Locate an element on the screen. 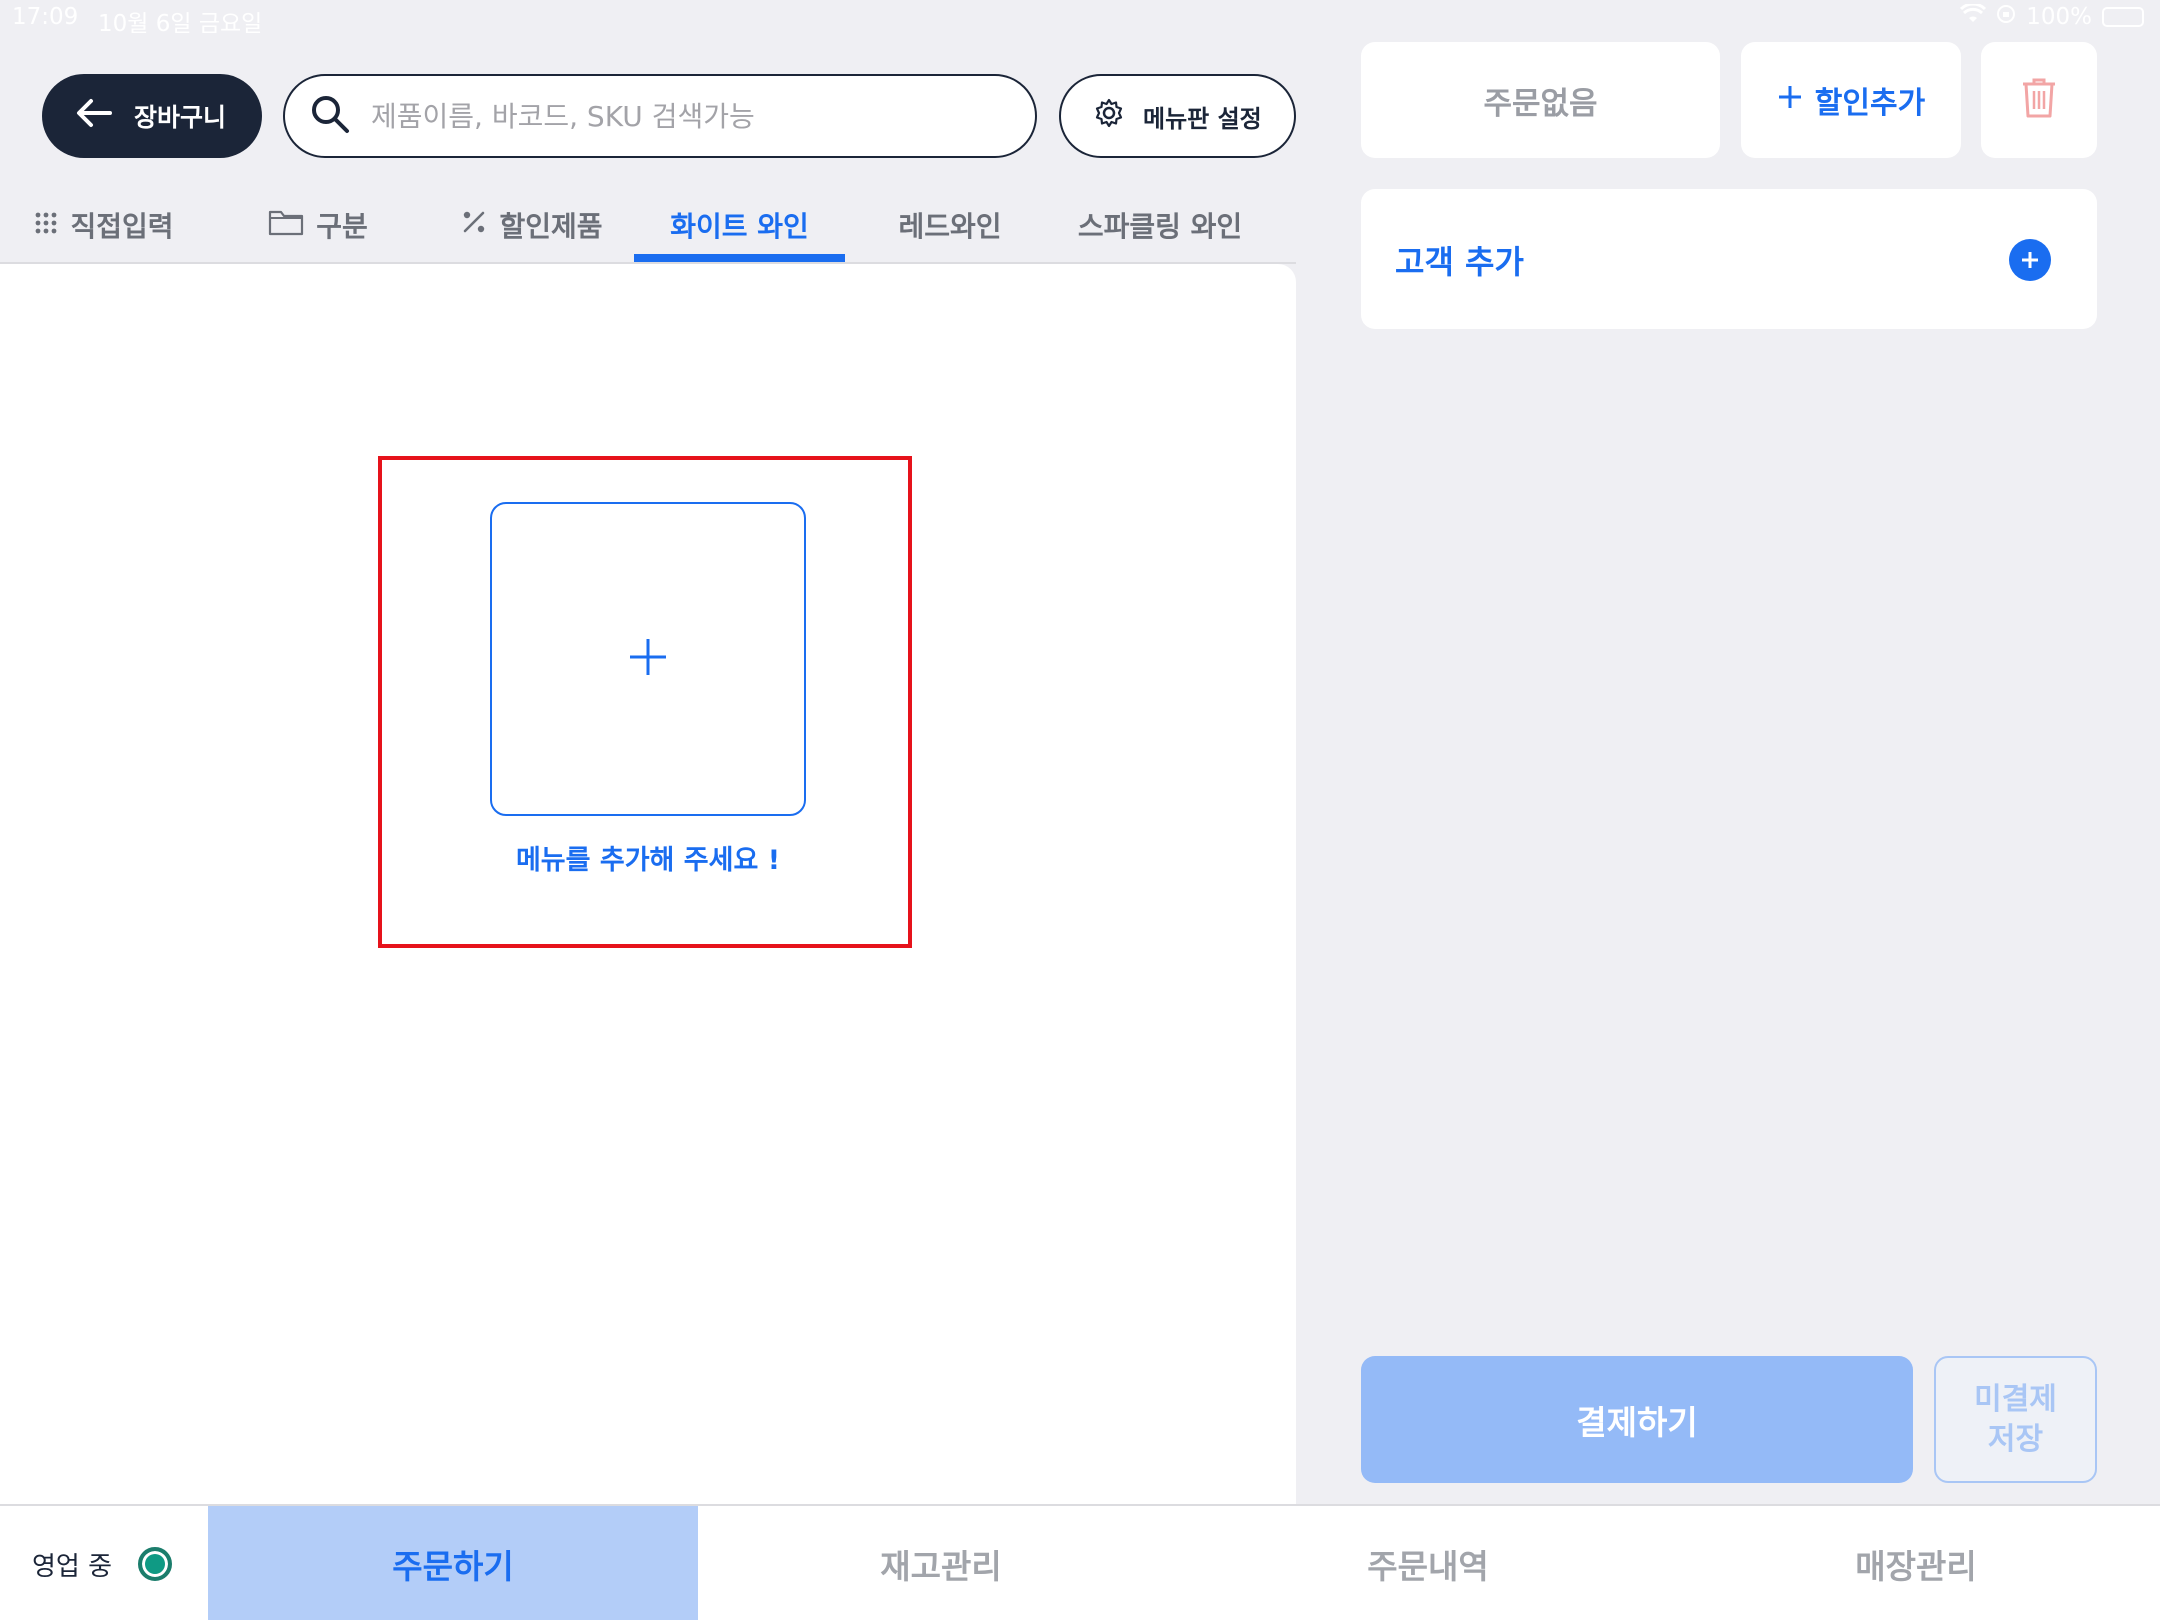 The height and width of the screenshot is (1620, 2160). cart-back-label: 장바구니 is located at coordinates (180, 117).